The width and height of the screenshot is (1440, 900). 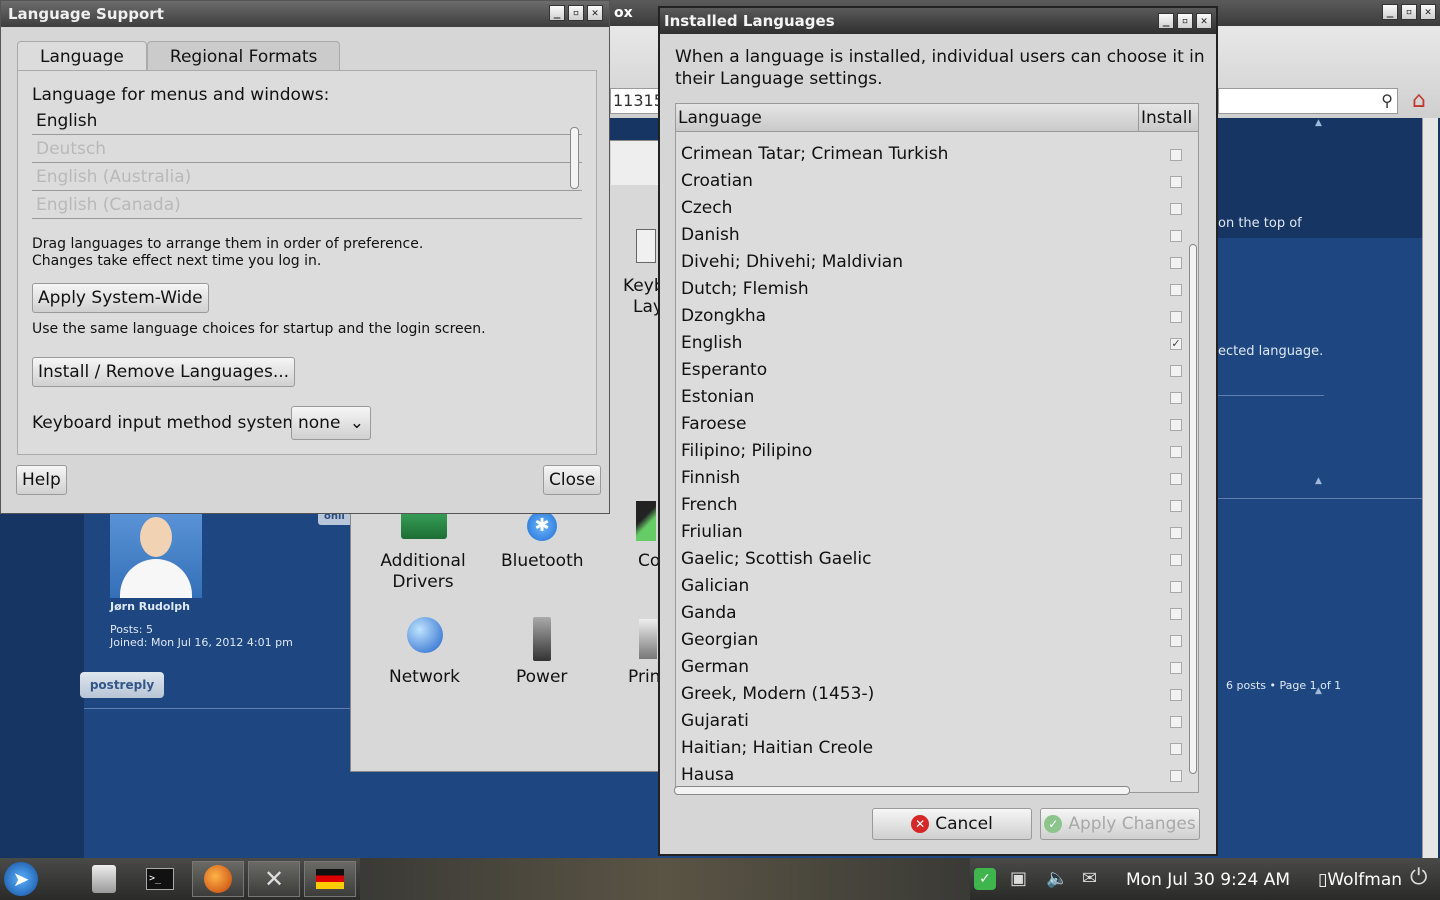 I want to click on column-header-language: Language, so click(x=720, y=118).